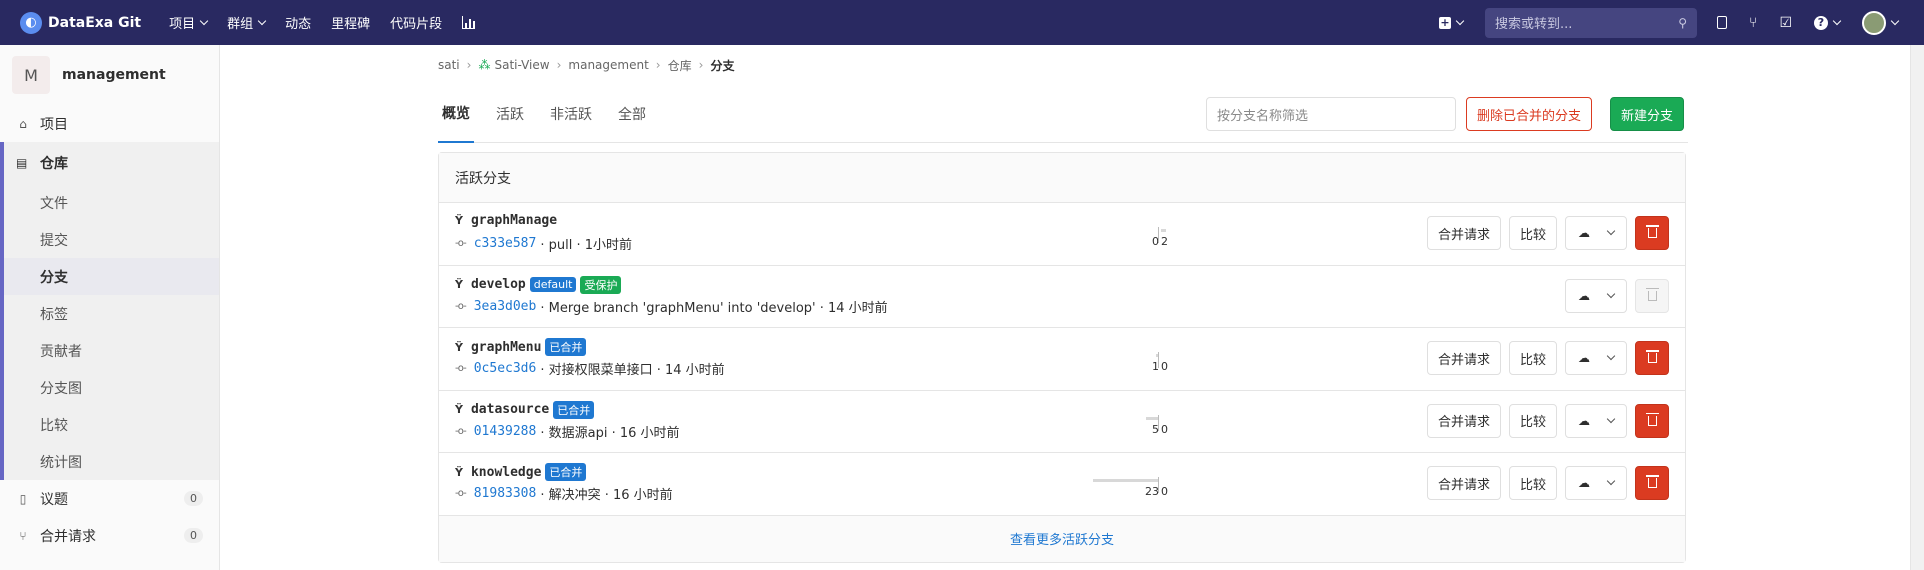  I want to click on branch-actions: 合并请求 比较 ☁, so click(1544, 233).